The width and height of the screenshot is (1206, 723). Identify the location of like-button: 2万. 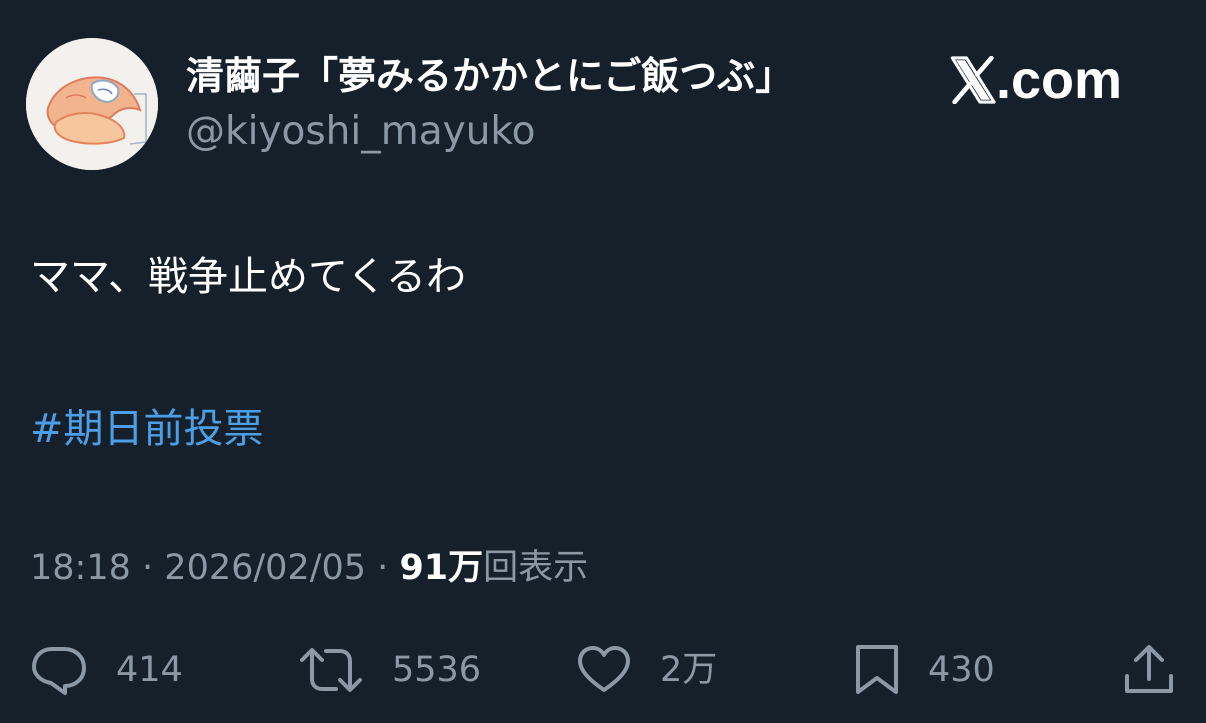
(646, 670).